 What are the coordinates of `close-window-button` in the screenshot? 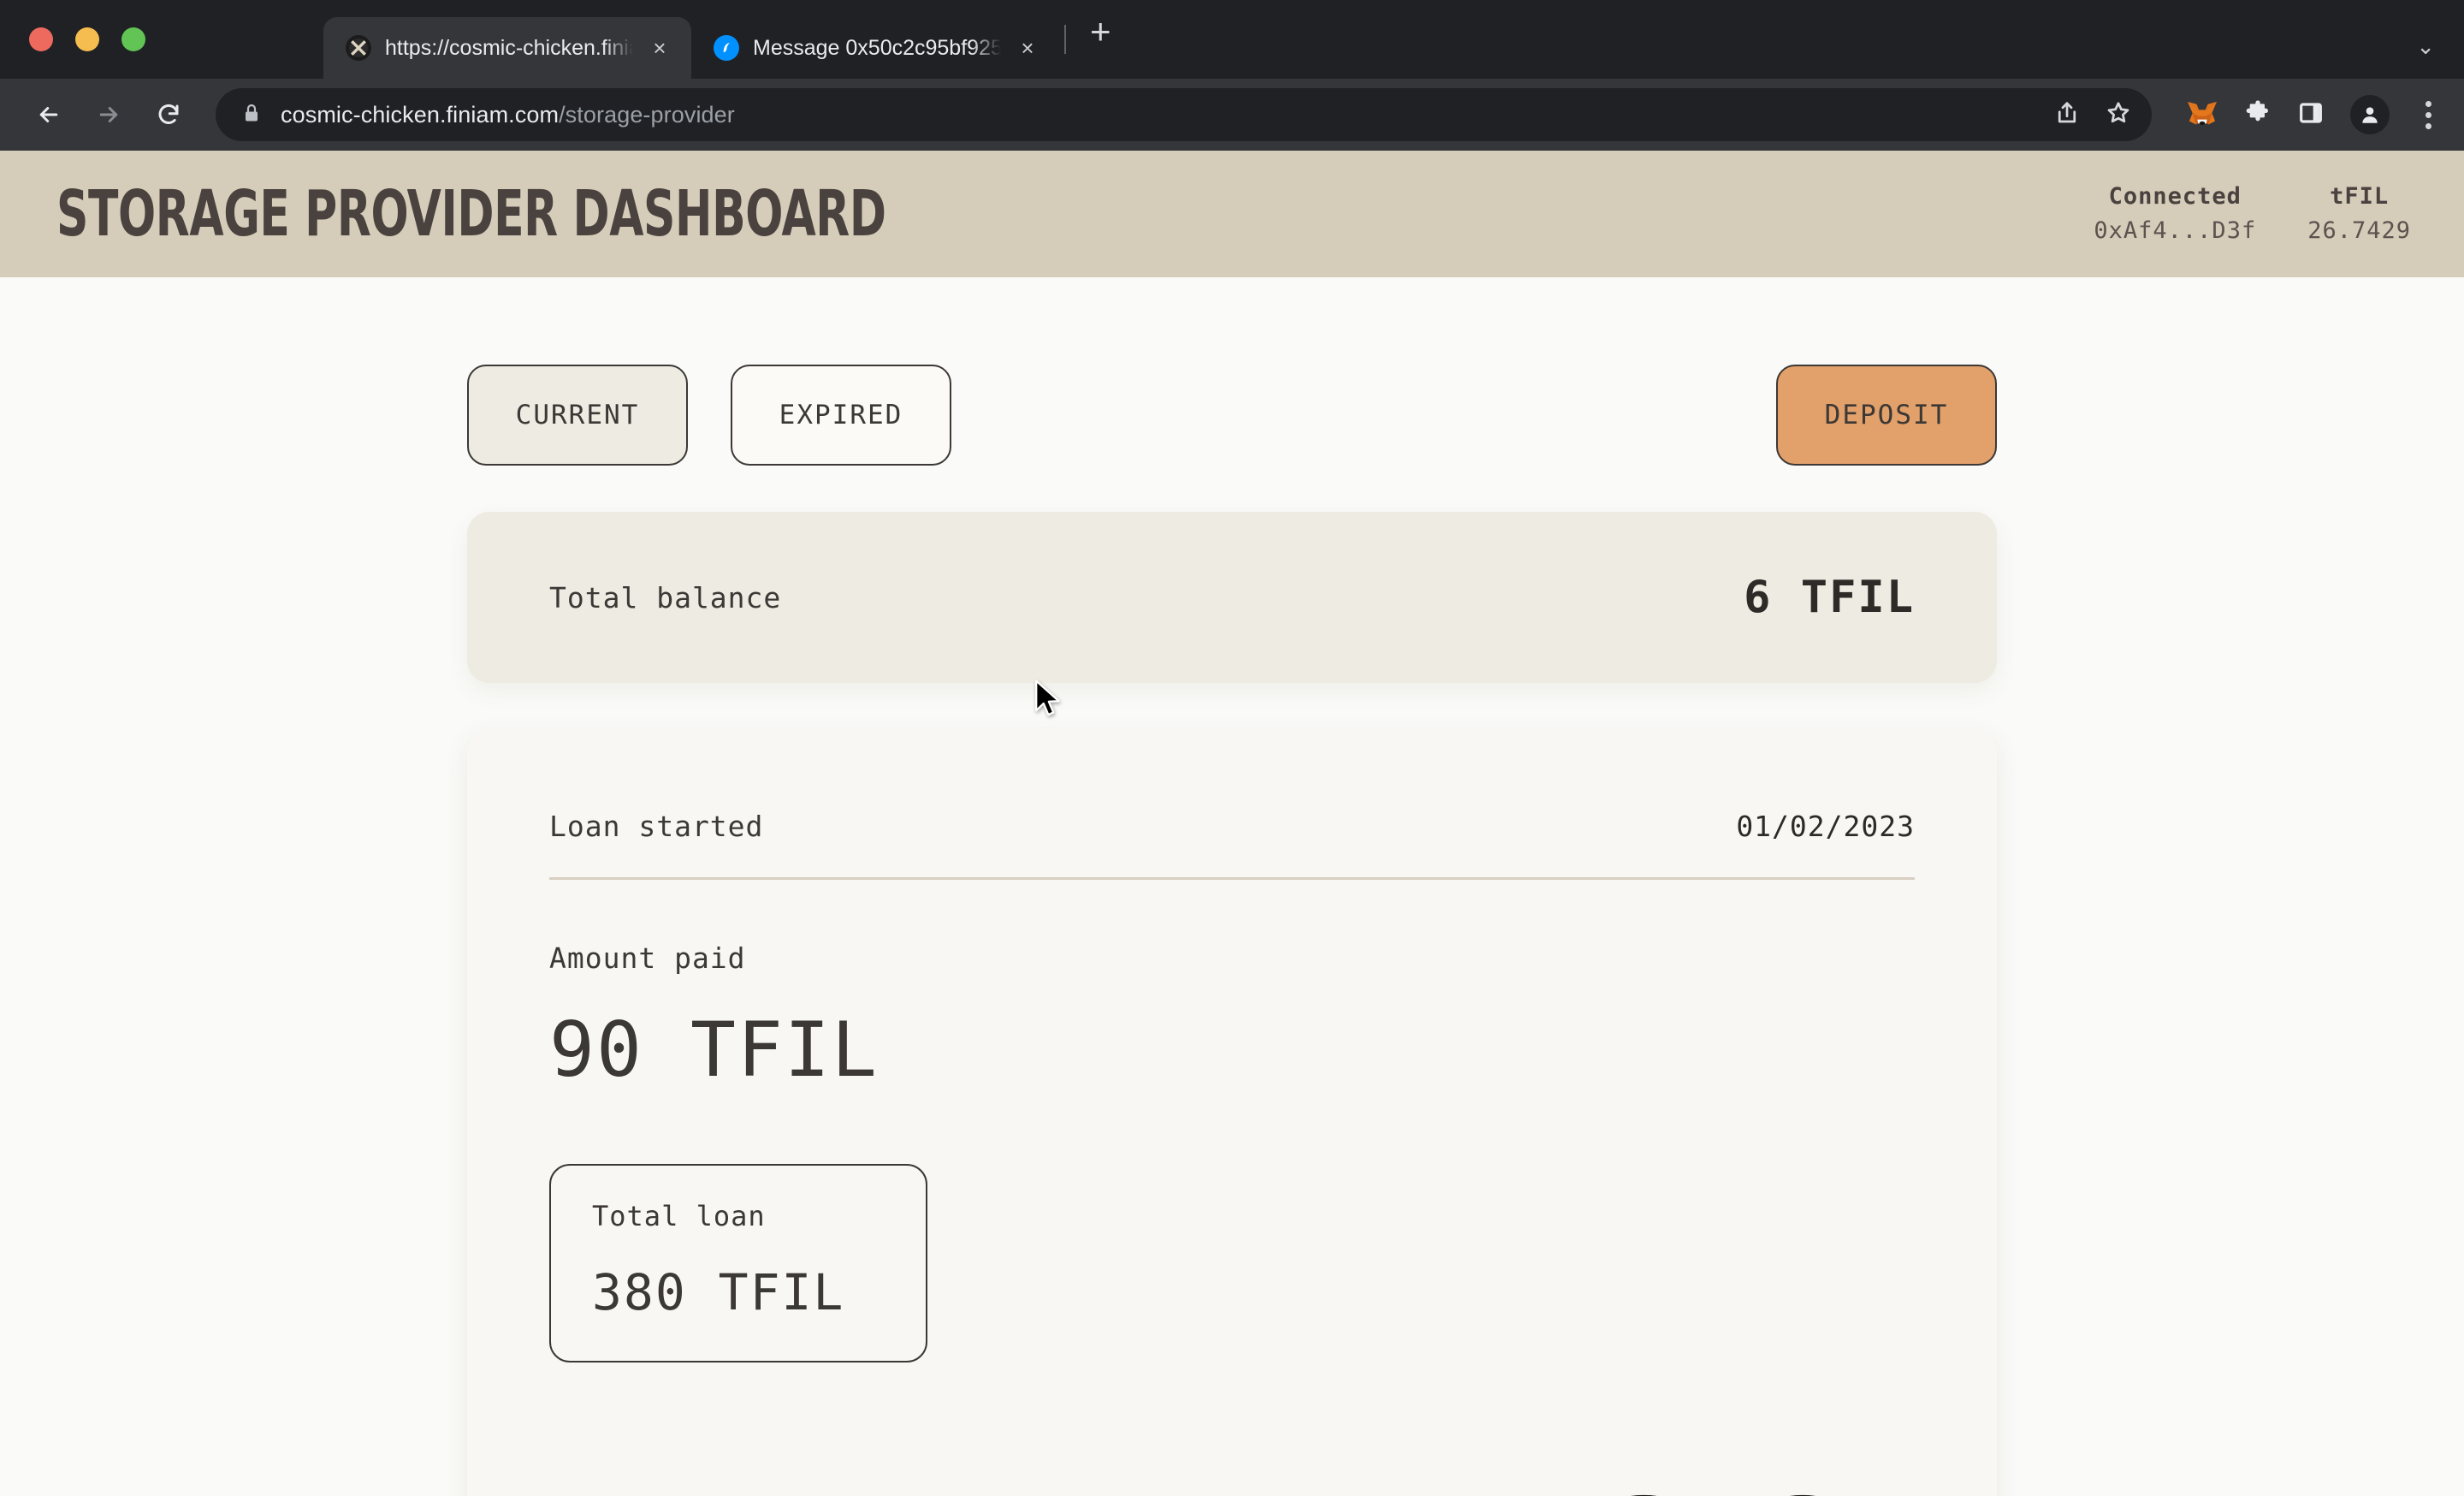 It's located at (41, 39).